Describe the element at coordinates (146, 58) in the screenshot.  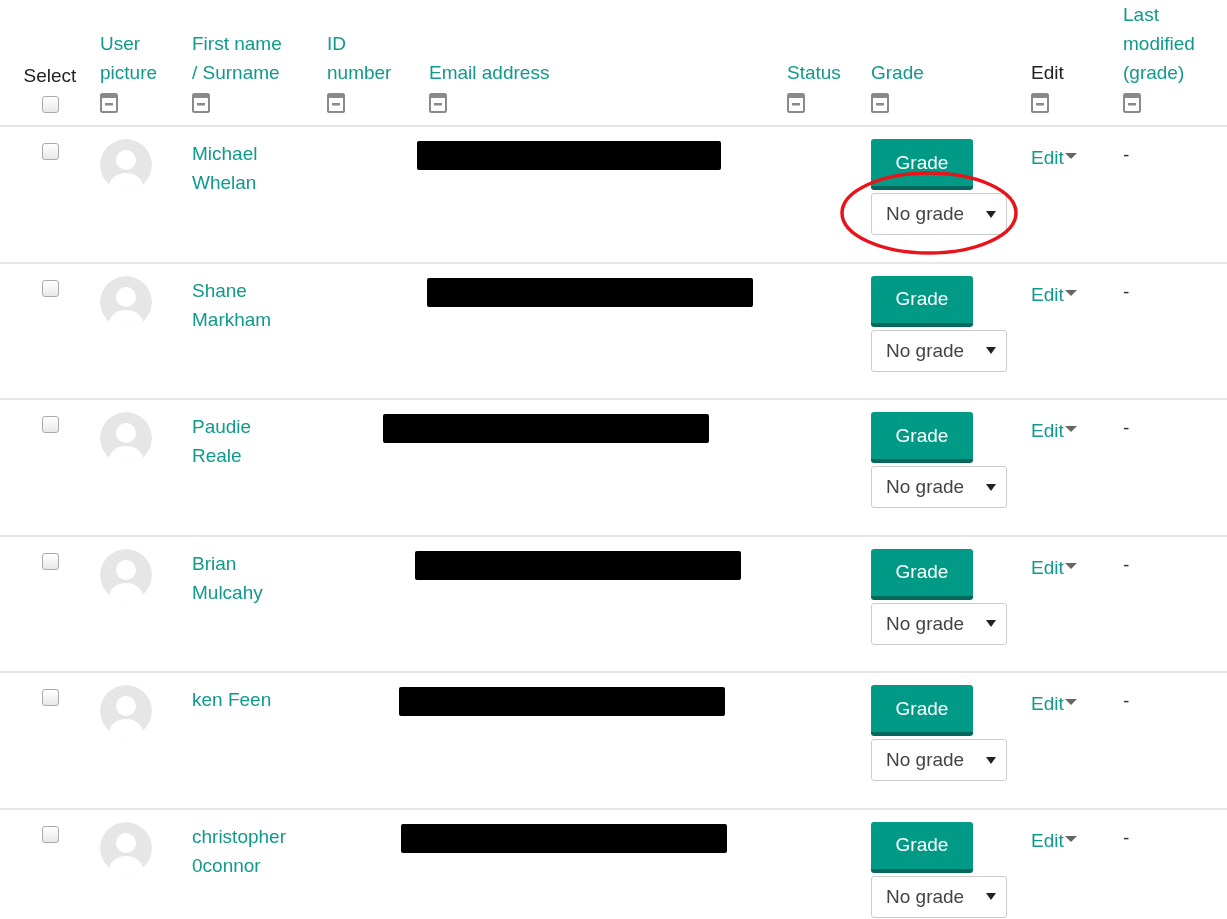
I see `column-header: User picture` at that location.